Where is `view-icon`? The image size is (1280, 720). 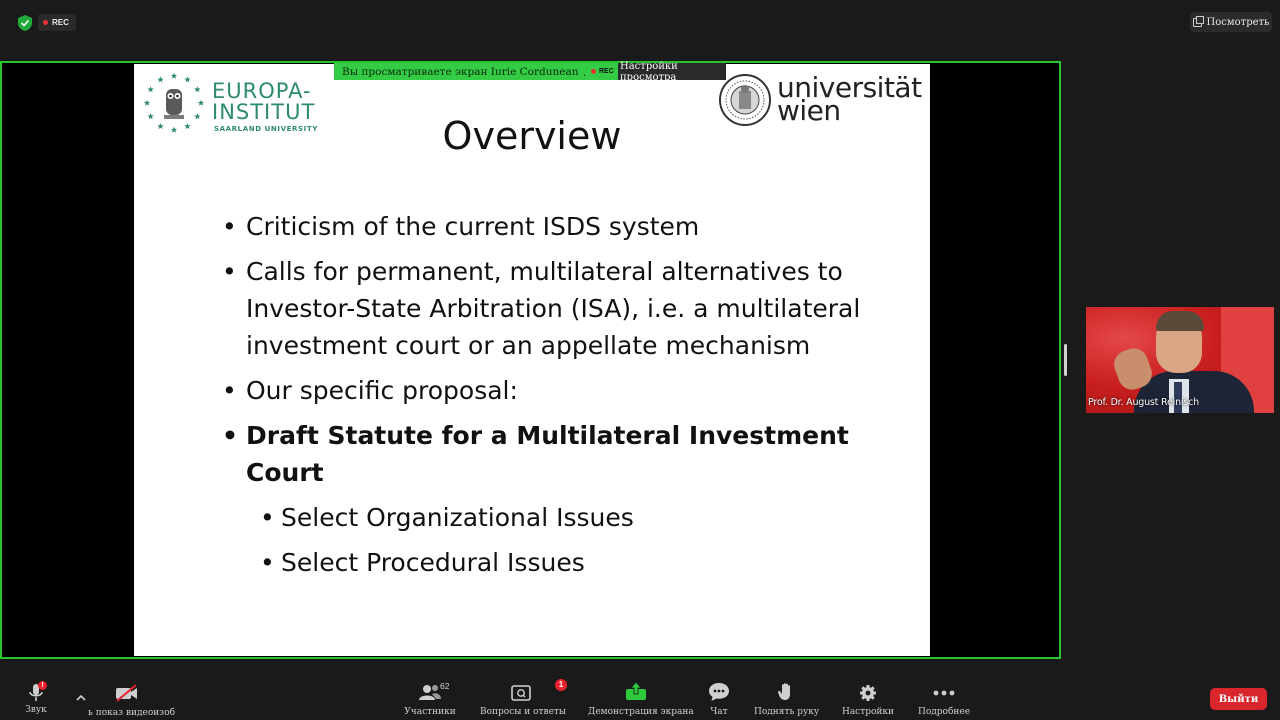
view-icon is located at coordinates (1198, 21).